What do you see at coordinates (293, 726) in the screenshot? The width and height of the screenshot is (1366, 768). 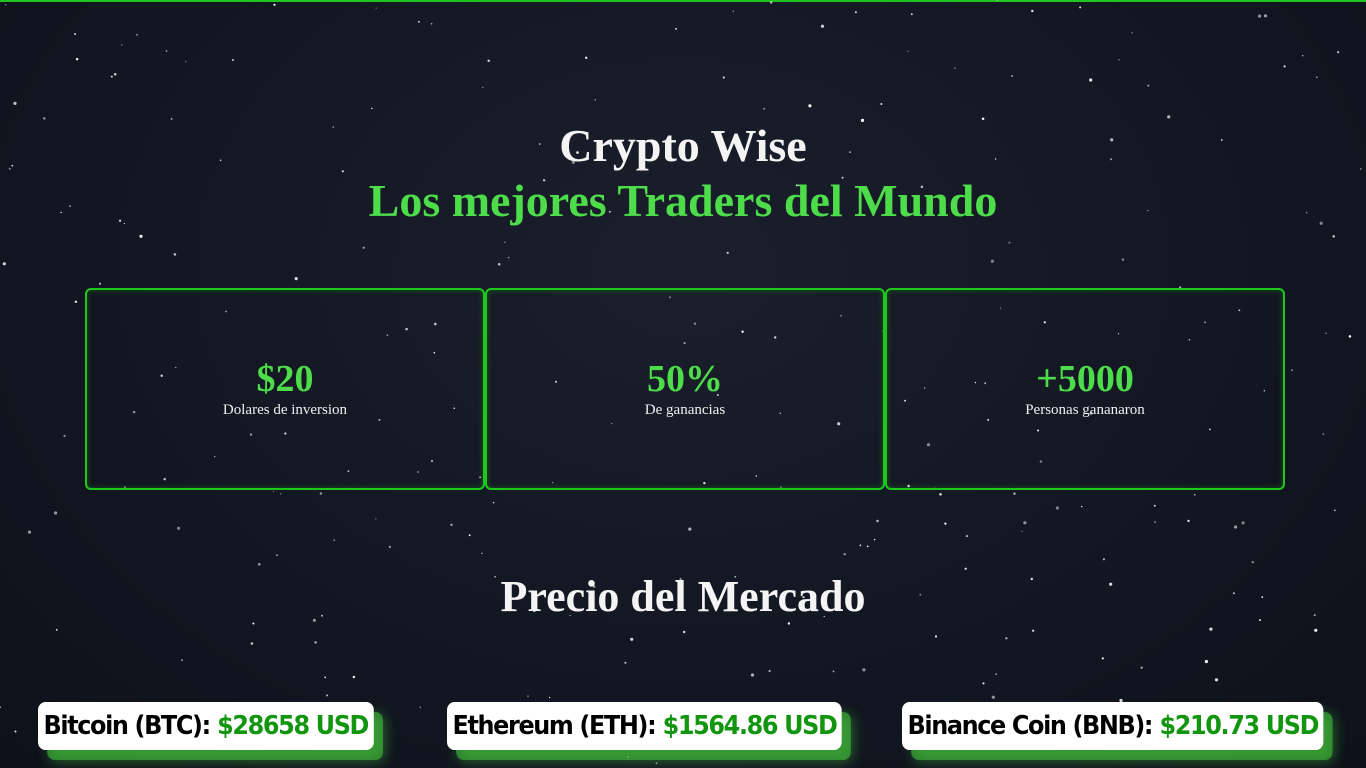 I see `coin-price: $28658 USD` at bounding box center [293, 726].